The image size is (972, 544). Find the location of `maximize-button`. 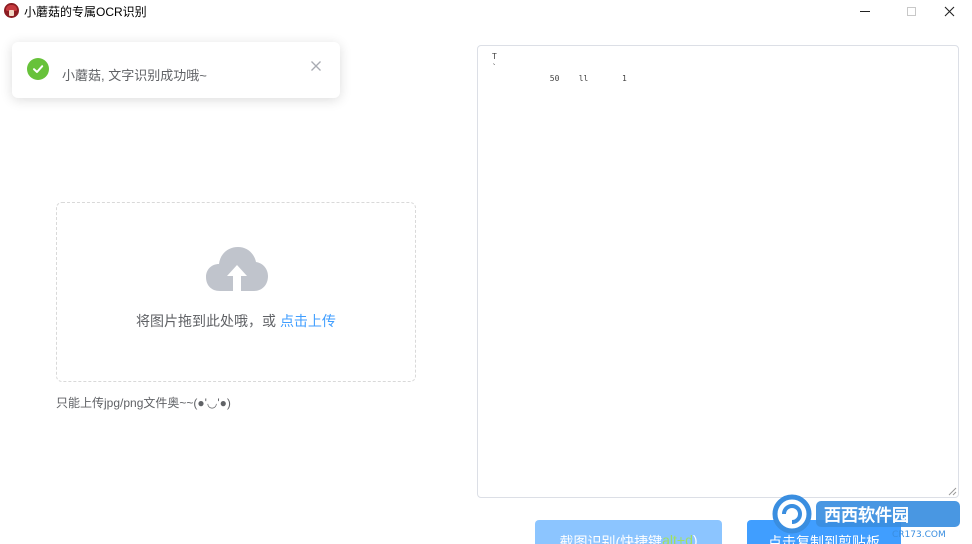

maximize-button is located at coordinates (911, 11).